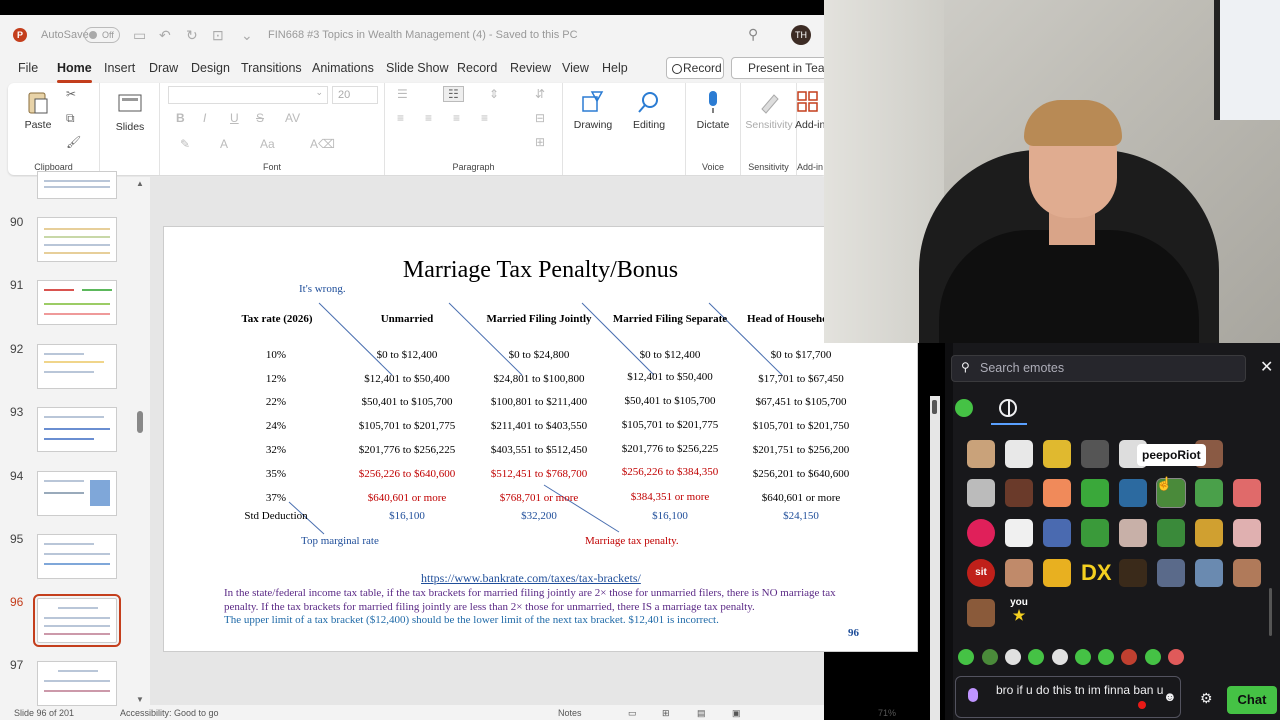 This screenshot has width=1280, height=720. Describe the element at coordinates (234, 118) in the screenshot. I see `underline-icon: U` at that location.